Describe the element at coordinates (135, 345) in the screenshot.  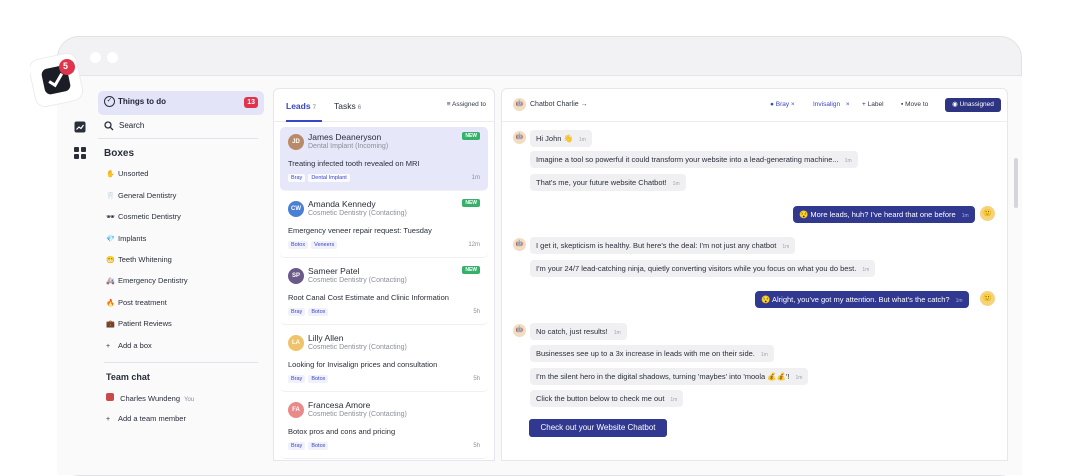
I see `box-label: Add a box` at that location.